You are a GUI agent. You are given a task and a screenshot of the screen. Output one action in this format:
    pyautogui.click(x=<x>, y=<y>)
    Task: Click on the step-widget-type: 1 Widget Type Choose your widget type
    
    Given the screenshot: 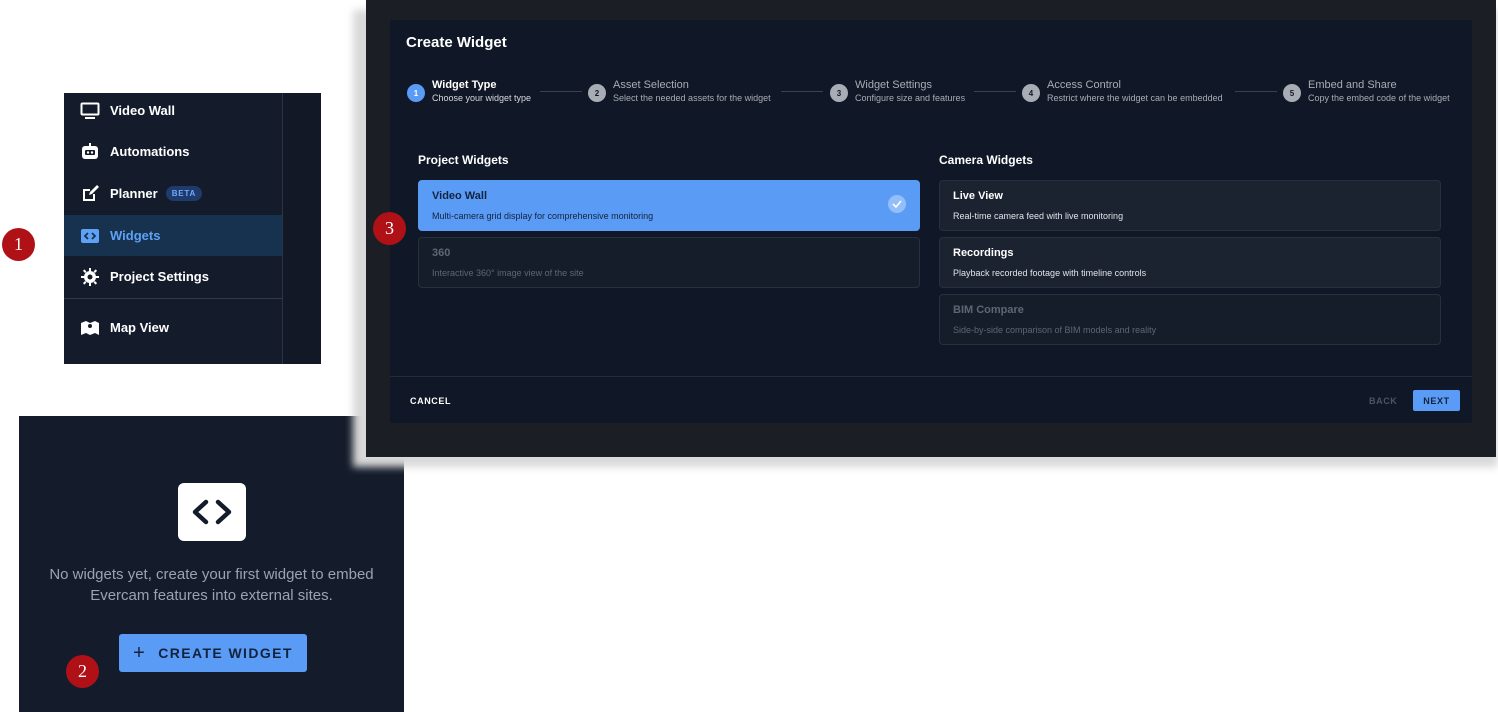 What is the action you would take?
    pyautogui.click(x=469, y=92)
    